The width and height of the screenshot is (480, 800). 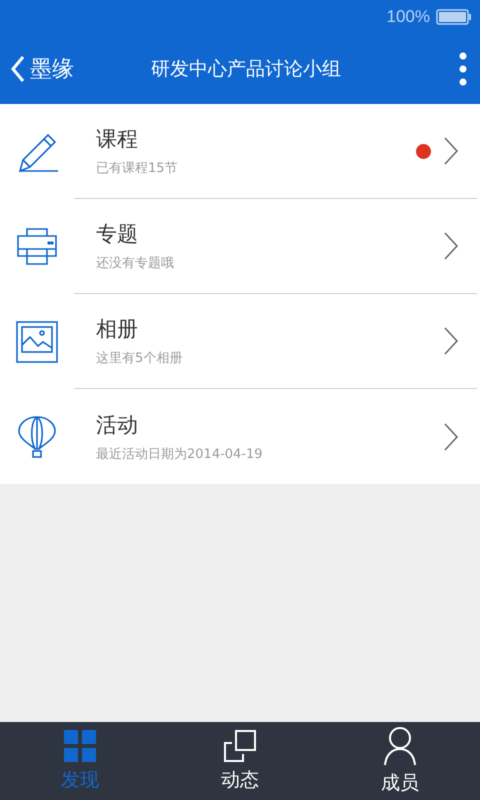 What do you see at coordinates (408, 17) in the screenshot?
I see `battery-percentage: 100%` at bounding box center [408, 17].